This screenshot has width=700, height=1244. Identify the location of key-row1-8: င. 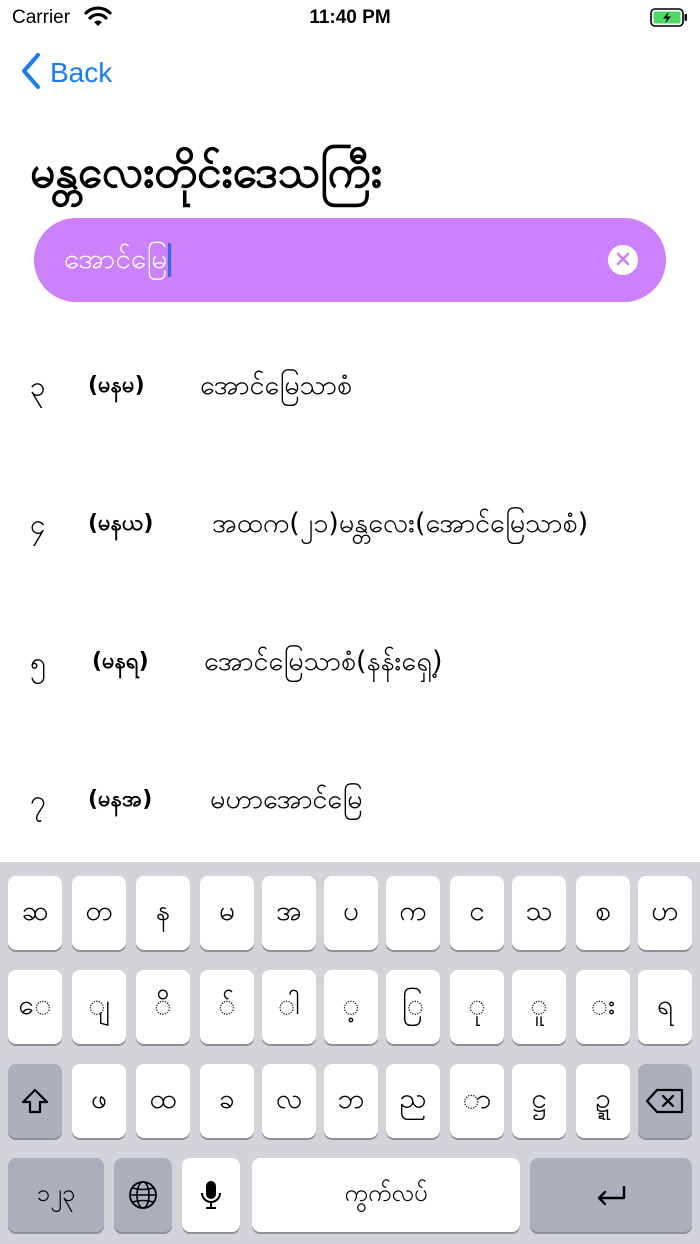
(477, 913).